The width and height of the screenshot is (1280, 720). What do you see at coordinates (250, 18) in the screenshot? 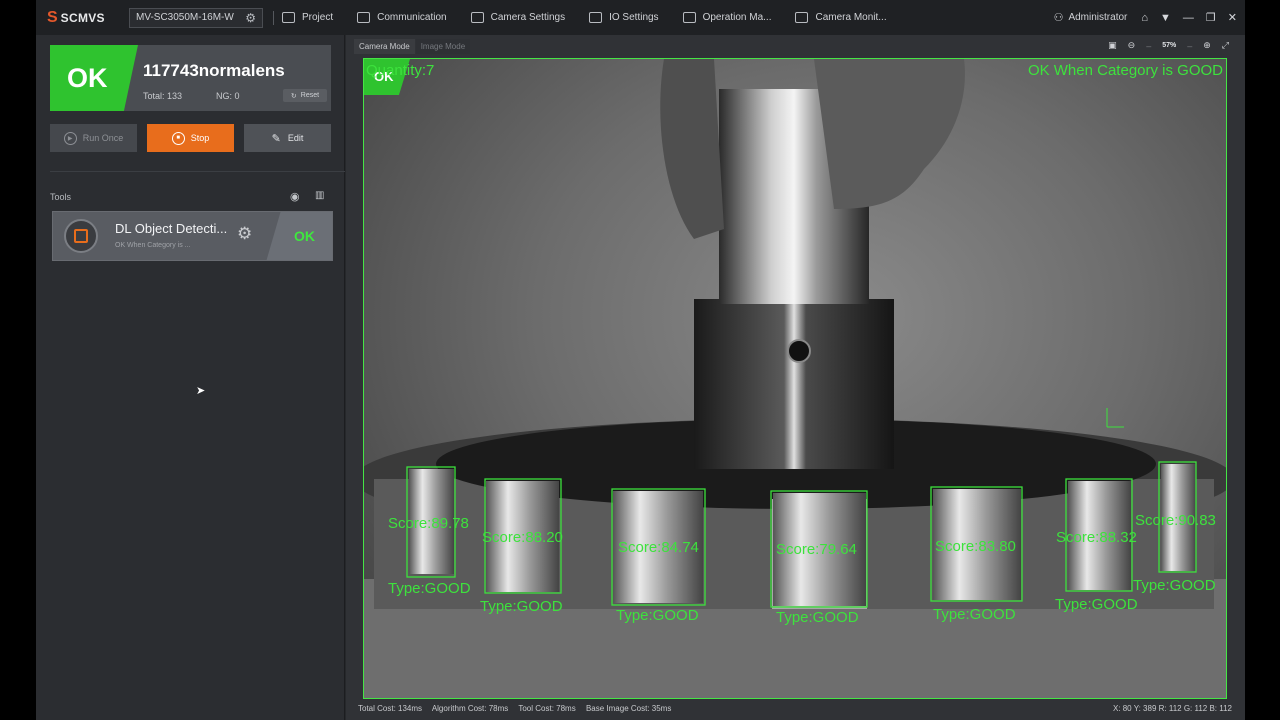
I see `device-settings-gear-icon: ⚙` at bounding box center [250, 18].